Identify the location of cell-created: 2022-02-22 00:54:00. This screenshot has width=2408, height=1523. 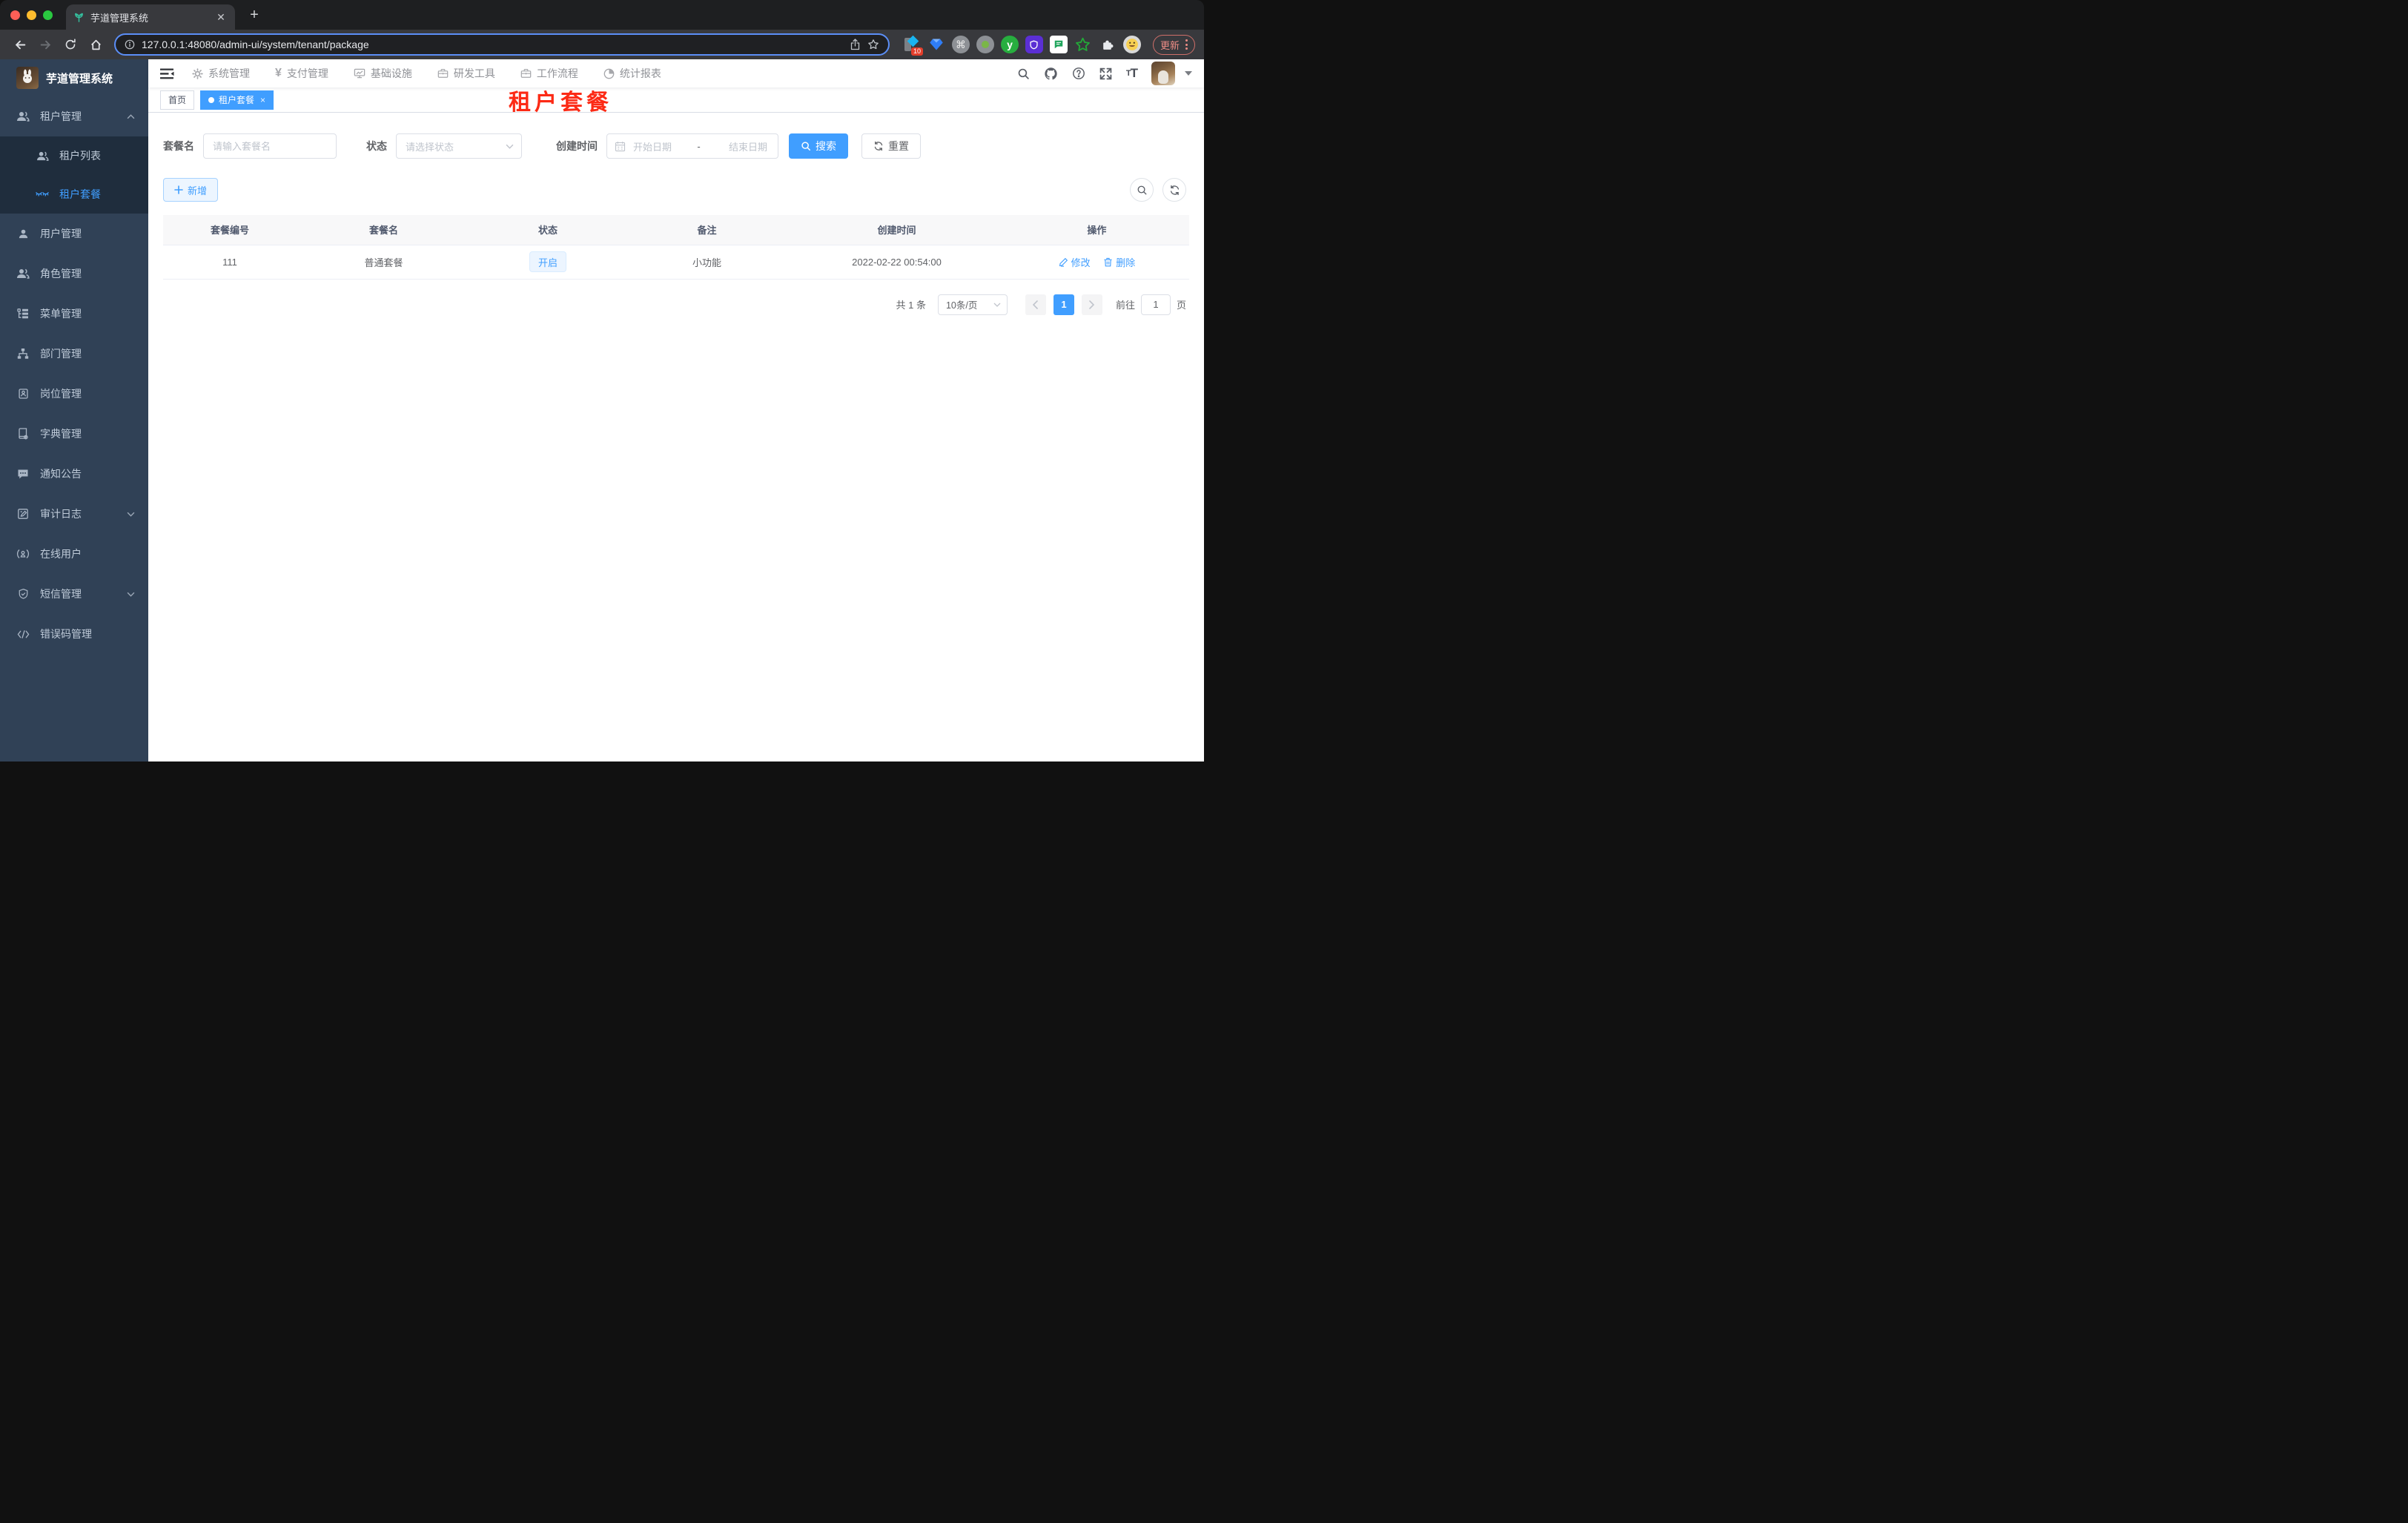
(897, 262).